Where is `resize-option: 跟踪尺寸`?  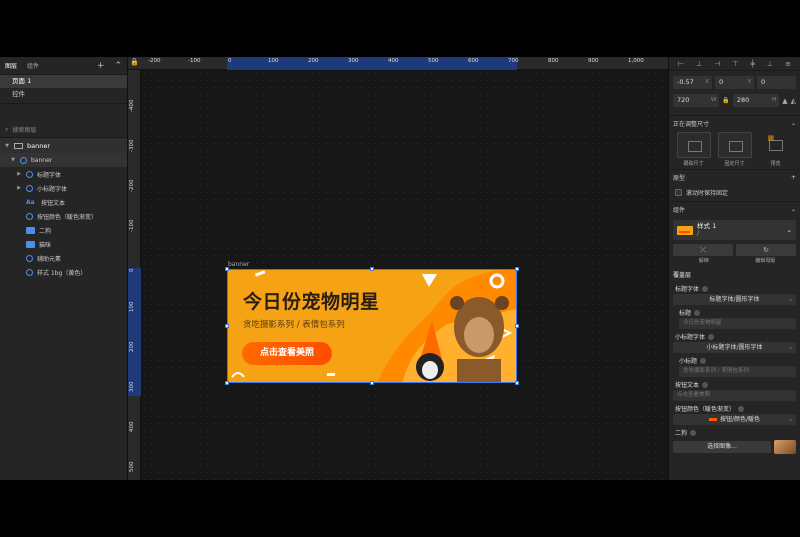
resize-option: 跟踪尺寸 is located at coordinates (693, 149).